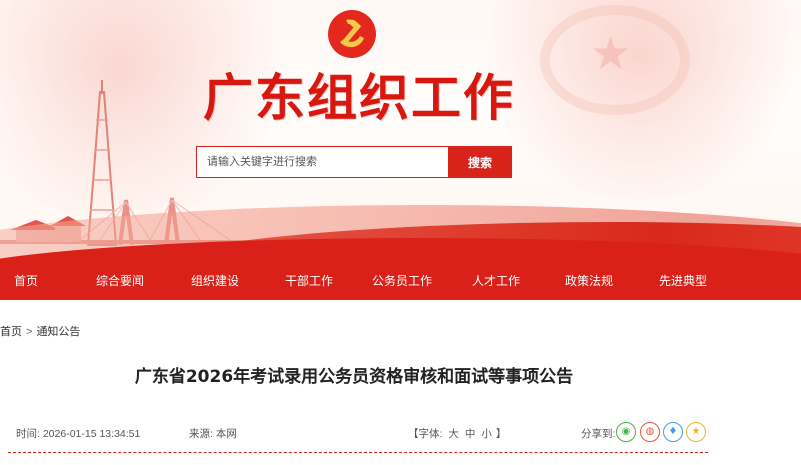  What do you see at coordinates (696, 432) in the screenshot?
I see `qzone-icon: ★` at bounding box center [696, 432].